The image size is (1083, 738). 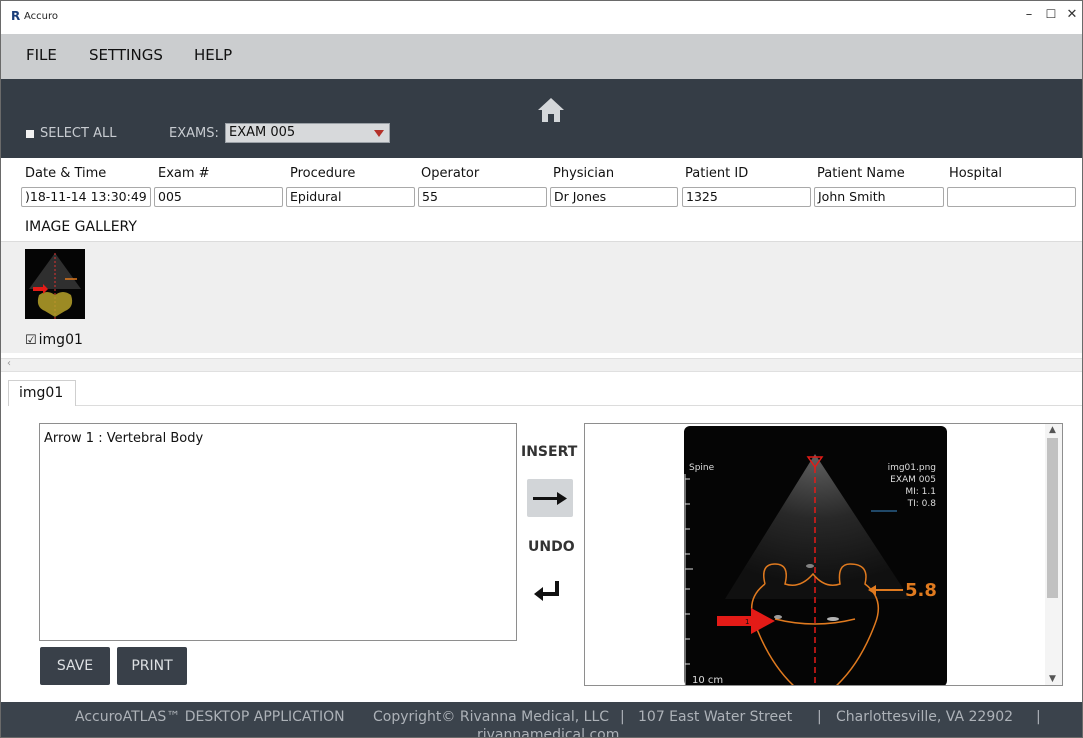 I want to click on select-all-toggle: SELECT ALL, so click(x=71, y=133).